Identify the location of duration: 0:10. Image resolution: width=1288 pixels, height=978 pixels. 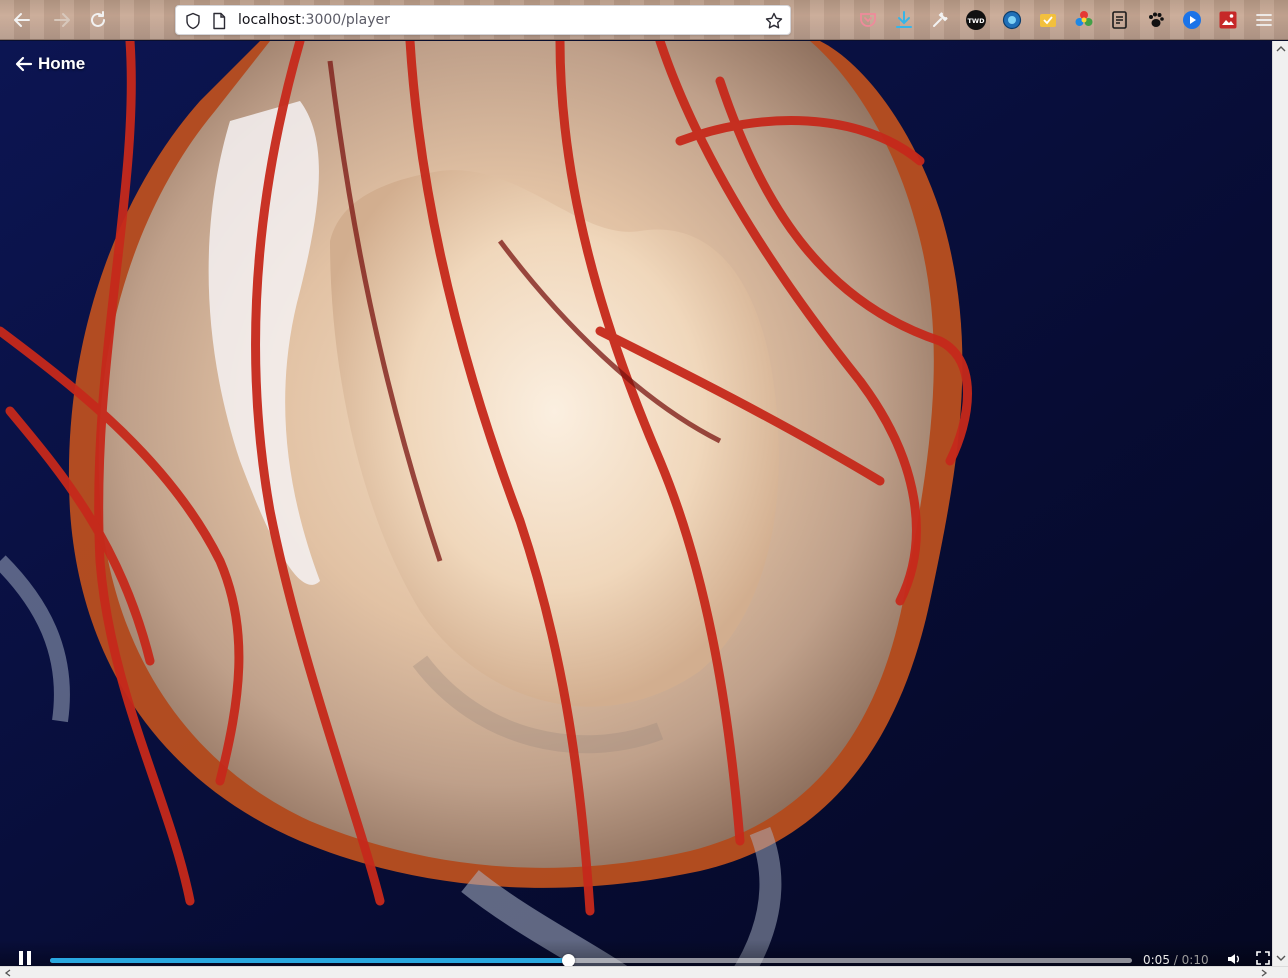
(1195, 960).